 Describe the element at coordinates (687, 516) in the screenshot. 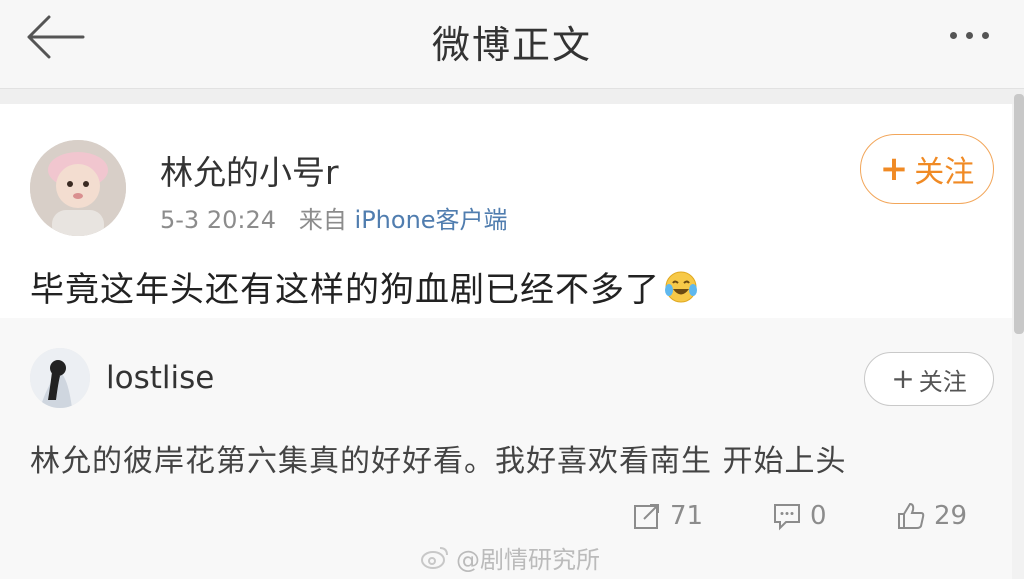

I see `repost-count: 71` at that location.